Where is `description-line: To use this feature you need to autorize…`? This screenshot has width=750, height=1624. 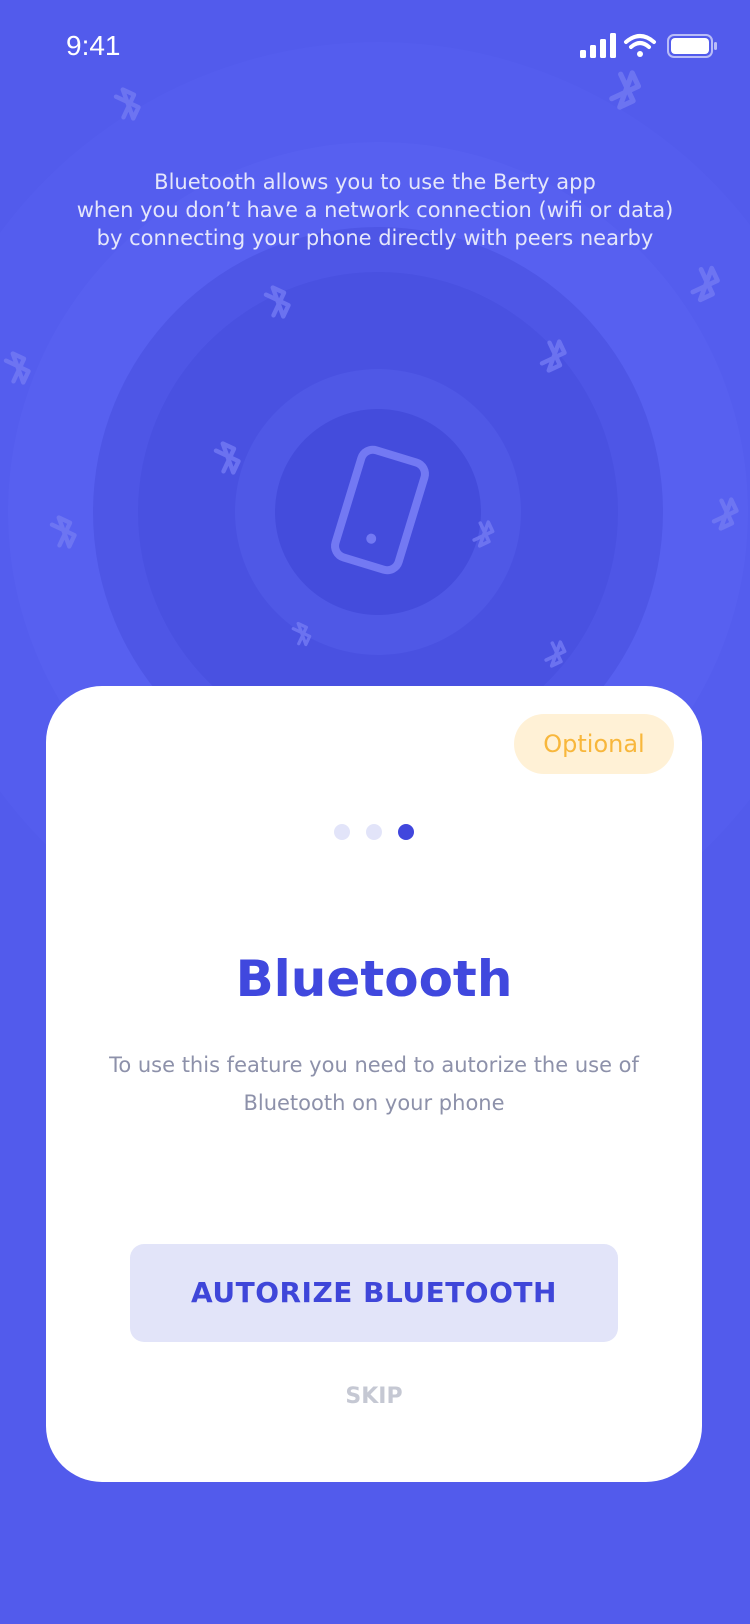
description-line: To use this feature you need to autorize… is located at coordinates (374, 1065).